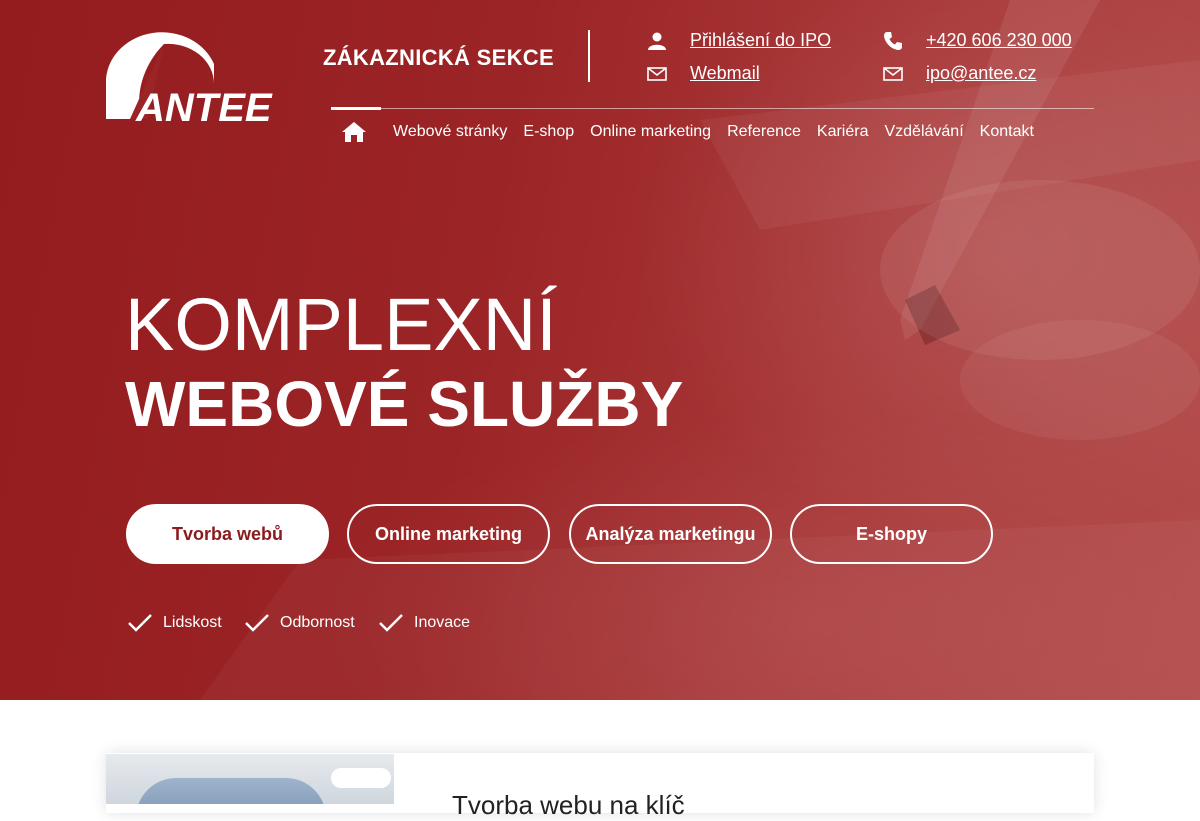 This screenshot has width=1200, height=821. I want to click on phone-link: +420 606 230 000, so click(977, 40).